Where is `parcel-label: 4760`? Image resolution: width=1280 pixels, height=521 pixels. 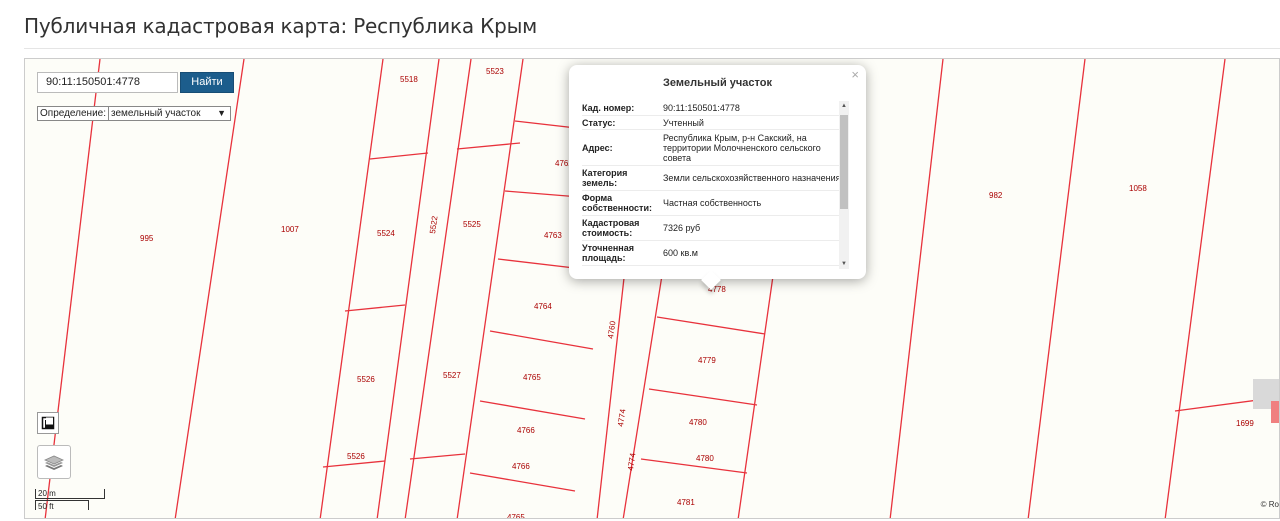
parcel-label: 4760 is located at coordinates (611, 329).